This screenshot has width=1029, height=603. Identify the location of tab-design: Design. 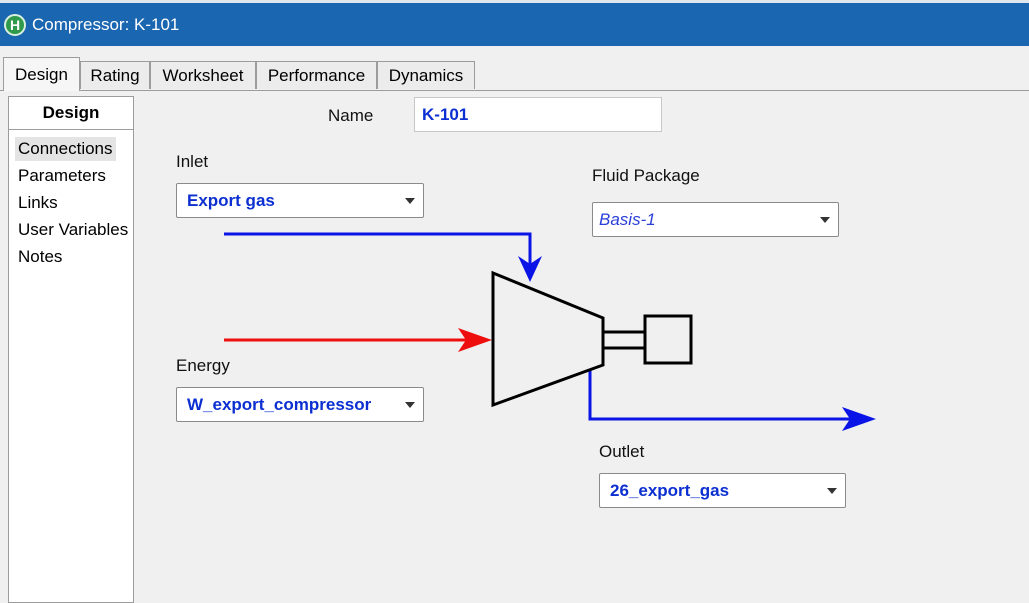
(41, 74).